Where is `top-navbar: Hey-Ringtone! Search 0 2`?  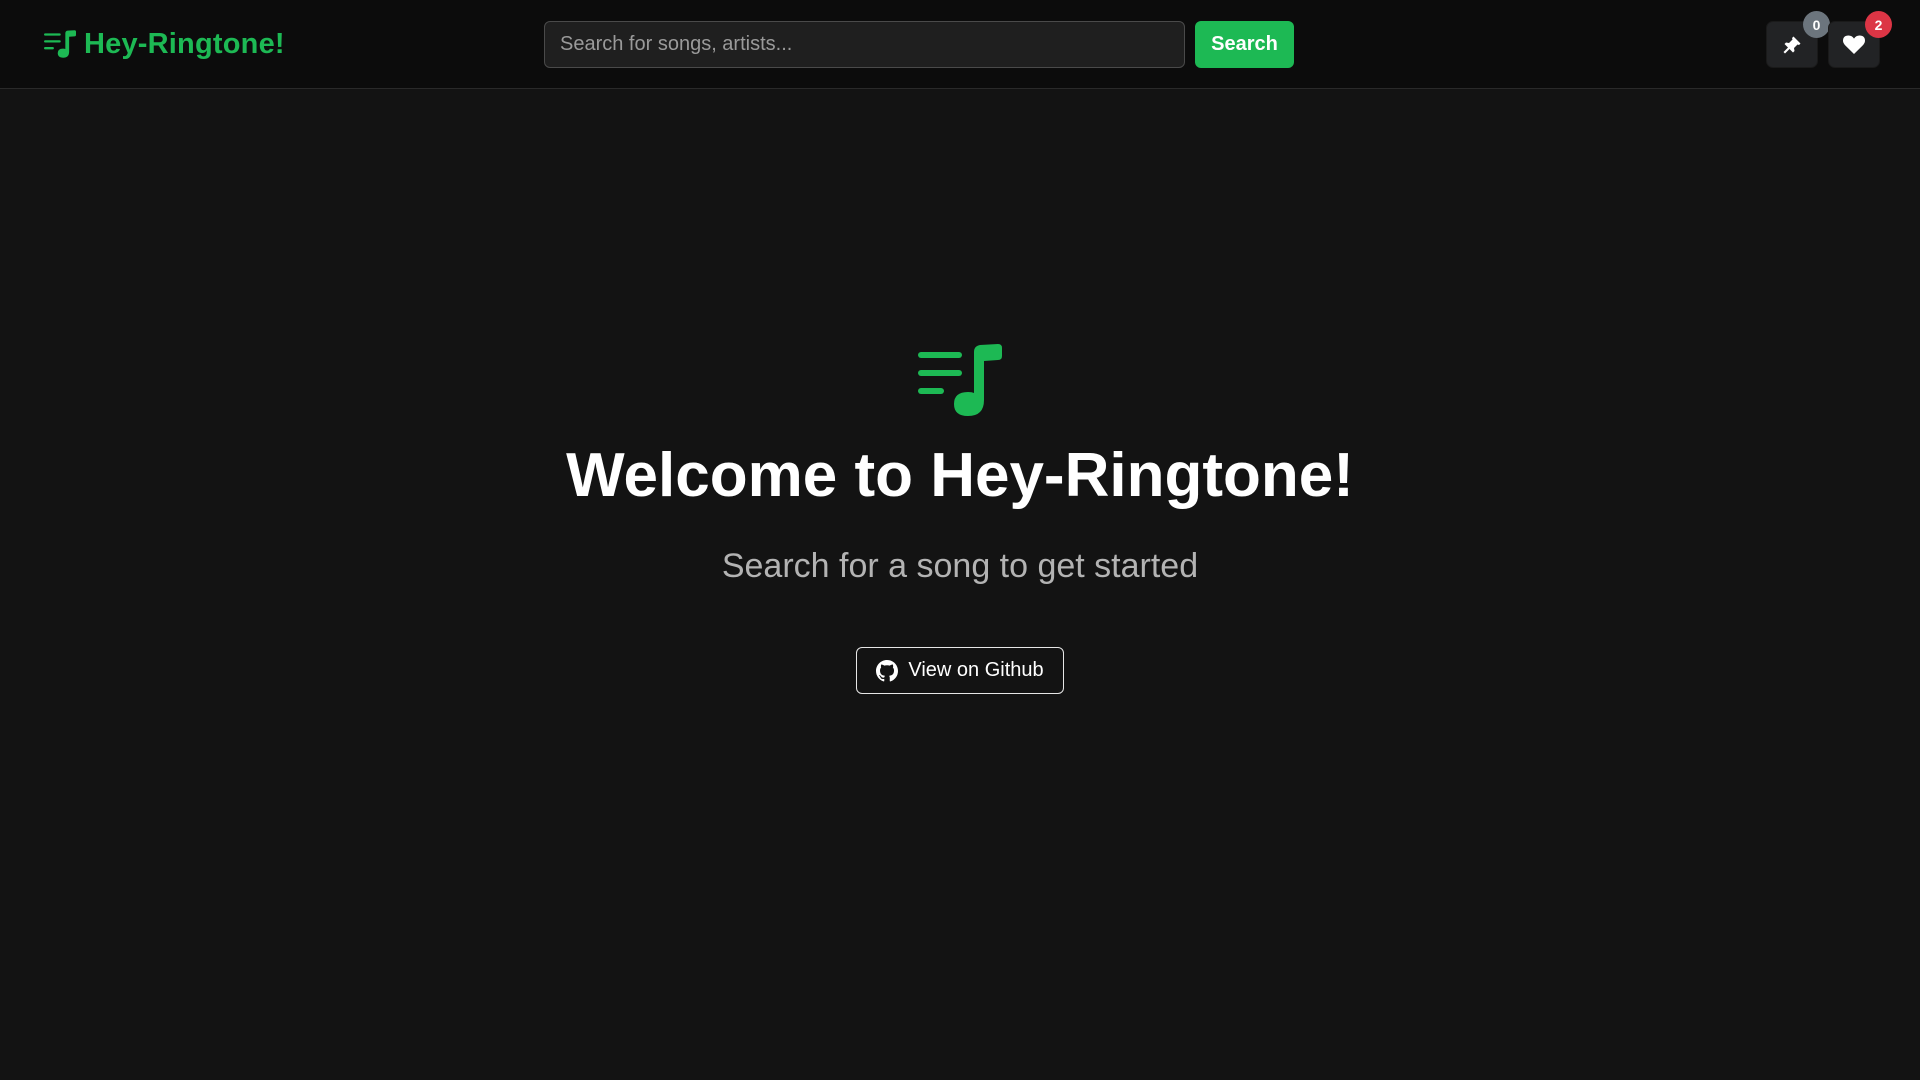 top-navbar: Hey-Ringtone! Search 0 2 is located at coordinates (960, 44).